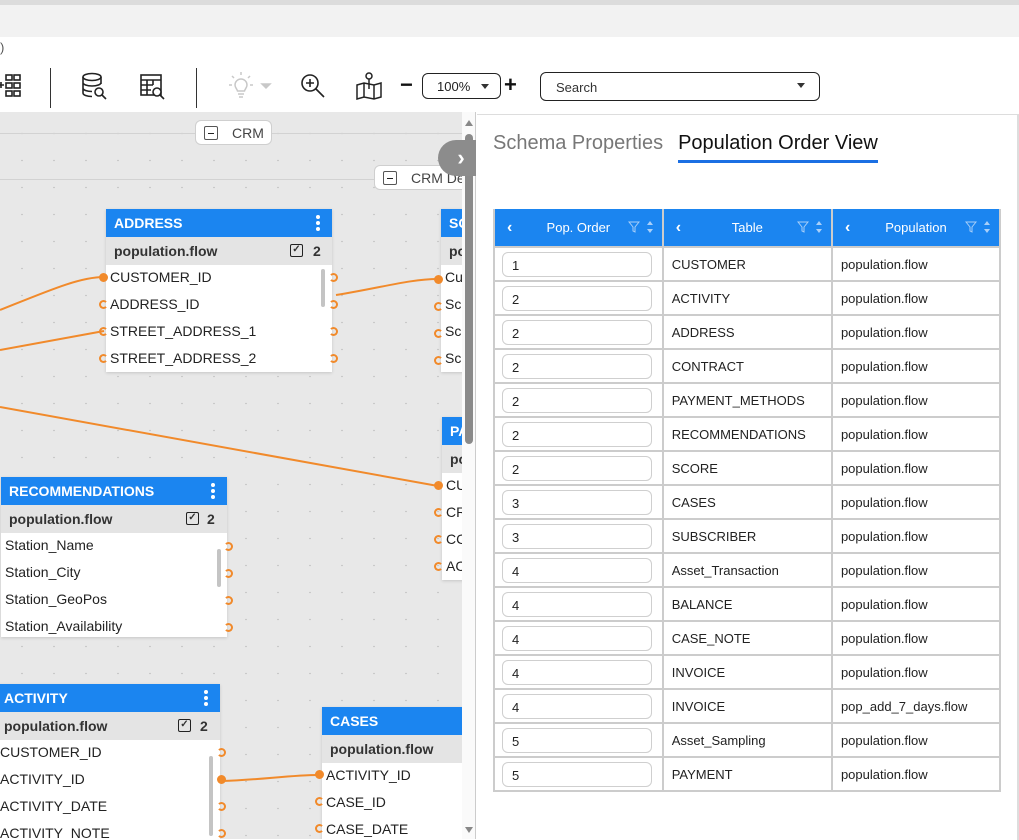 This screenshot has width=1019, height=840. Describe the element at coordinates (94, 86) in the screenshot. I see `database-search-icon` at that location.